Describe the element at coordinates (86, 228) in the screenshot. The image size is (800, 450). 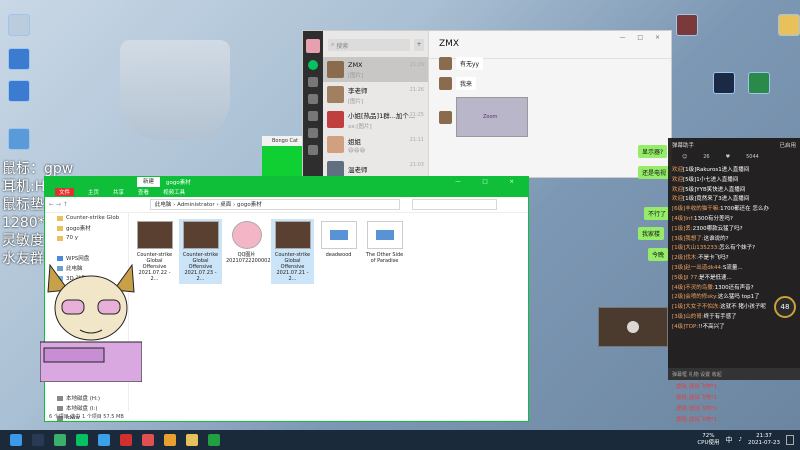
I see `nav-item: gogo素材` at that location.